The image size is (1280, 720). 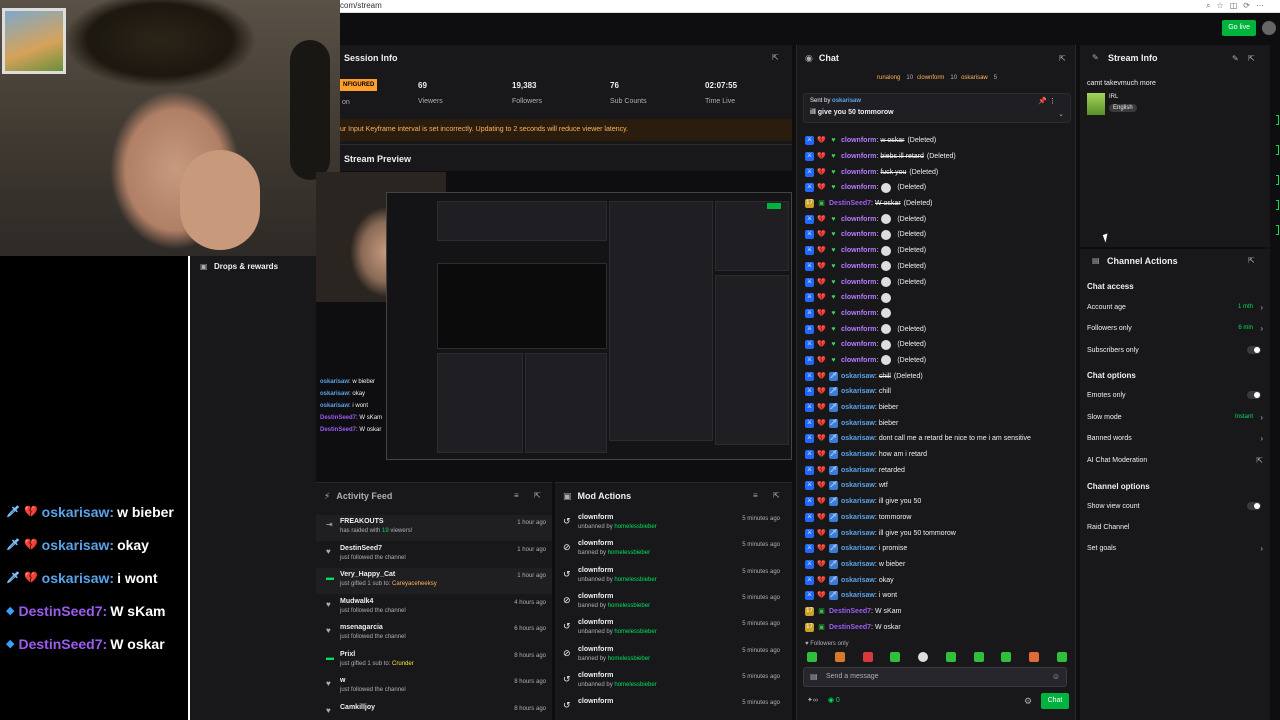 What do you see at coordinates (1175, 417) in the screenshot?
I see `slow-mode-option: Slow mode Instant ›` at bounding box center [1175, 417].